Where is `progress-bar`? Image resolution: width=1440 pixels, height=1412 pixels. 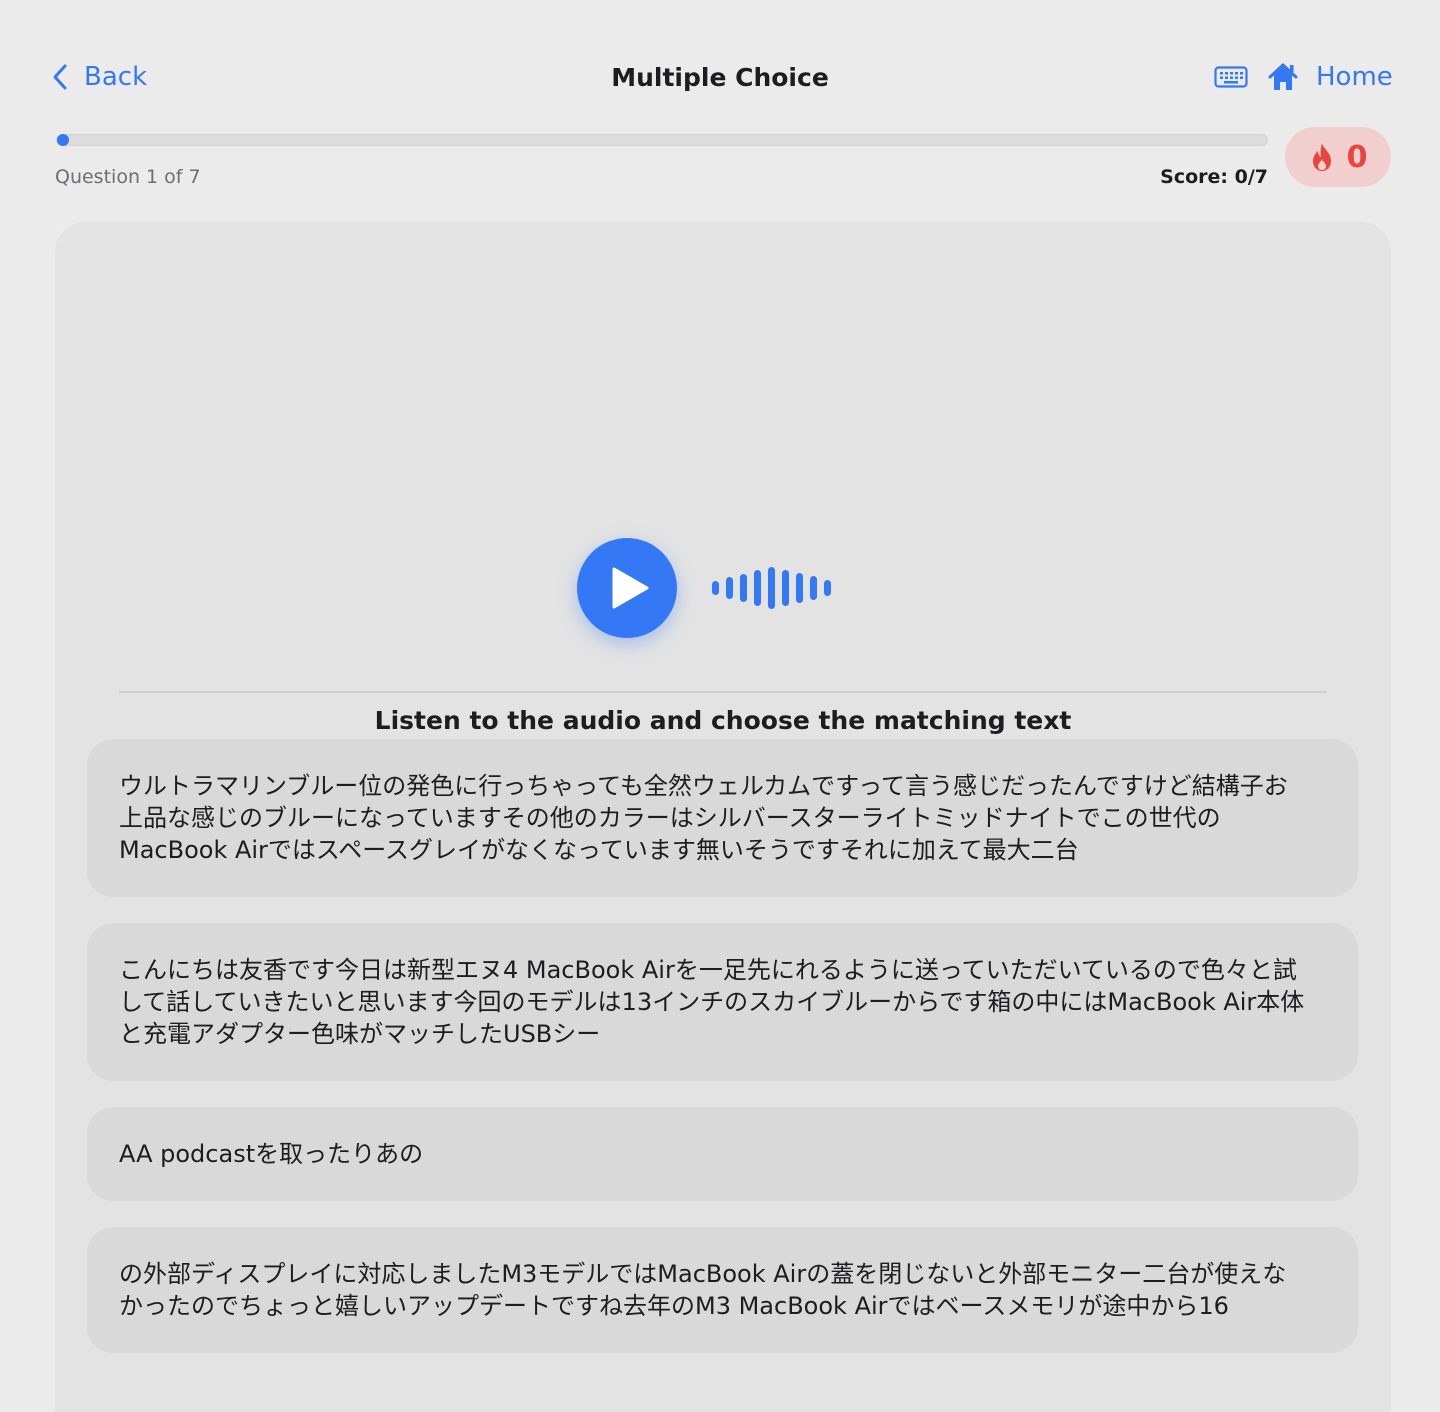 progress-bar is located at coordinates (662, 140).